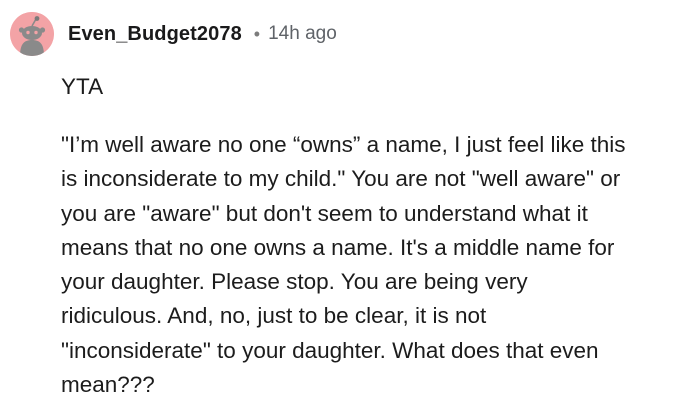 This screenshot has height=409, width=700. What do you see at coordinates (82, 86) in the screenshot?
I see `comment-verdict: YTA` at bounding box center [82, 86].